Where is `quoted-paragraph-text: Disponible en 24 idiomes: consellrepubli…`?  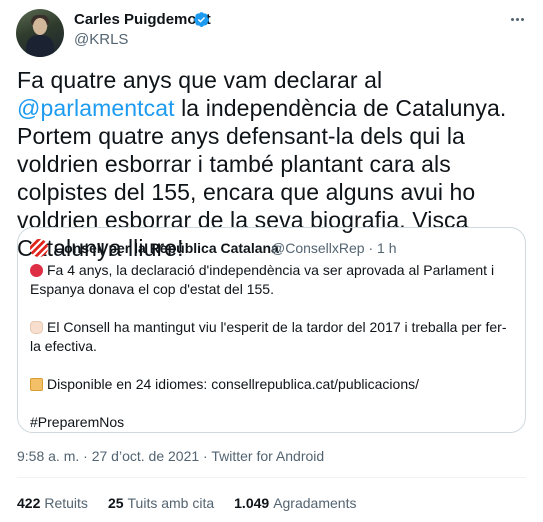
quoted-paragraph-text: Disponible en 24 idiomes: consellrepubli… is located at coordinates (233, 384).